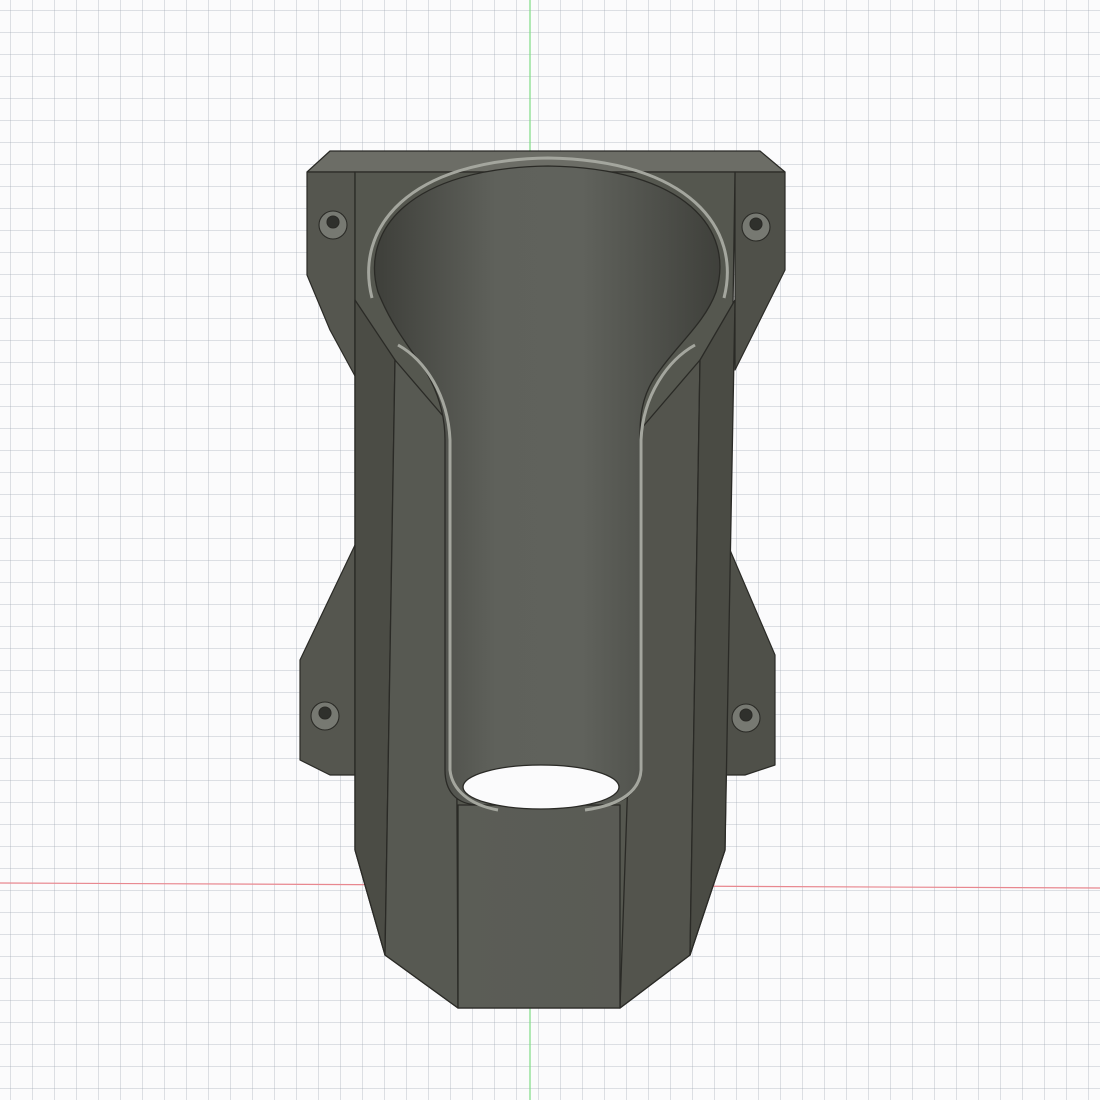 This screenshot has width=1100, height=1100. I want to click on screw-hole-bottom-left, so click(325, 716).